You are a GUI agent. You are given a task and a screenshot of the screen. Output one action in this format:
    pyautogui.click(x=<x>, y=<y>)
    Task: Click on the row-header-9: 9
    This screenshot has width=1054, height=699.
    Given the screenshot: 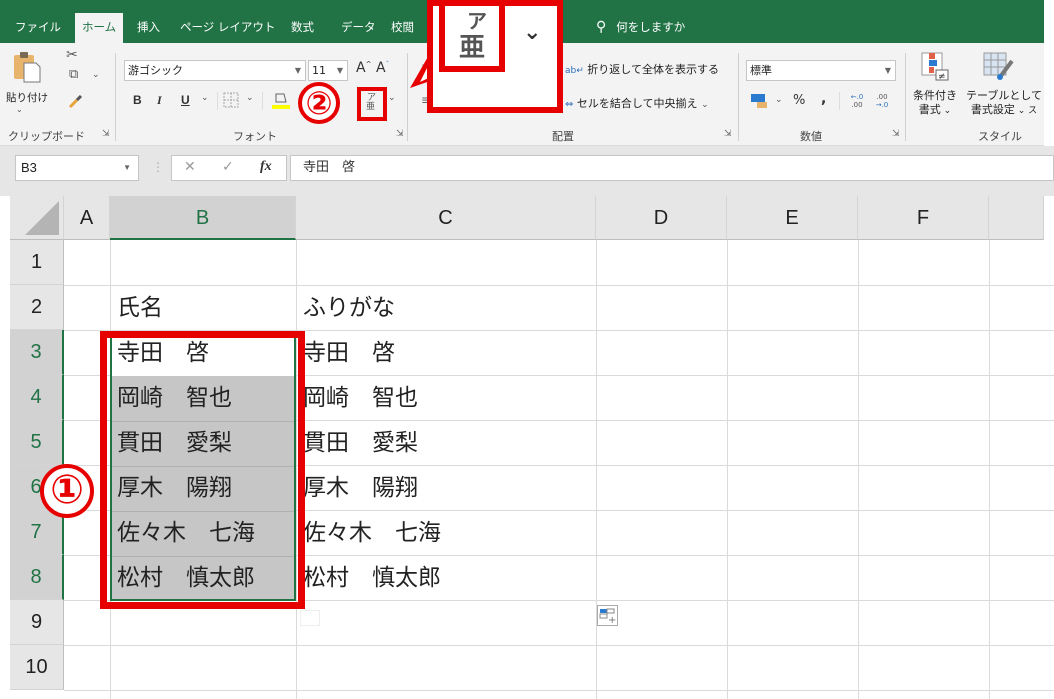 What is the action you would take?
    pyautogui.click(x=37, y=622)
    